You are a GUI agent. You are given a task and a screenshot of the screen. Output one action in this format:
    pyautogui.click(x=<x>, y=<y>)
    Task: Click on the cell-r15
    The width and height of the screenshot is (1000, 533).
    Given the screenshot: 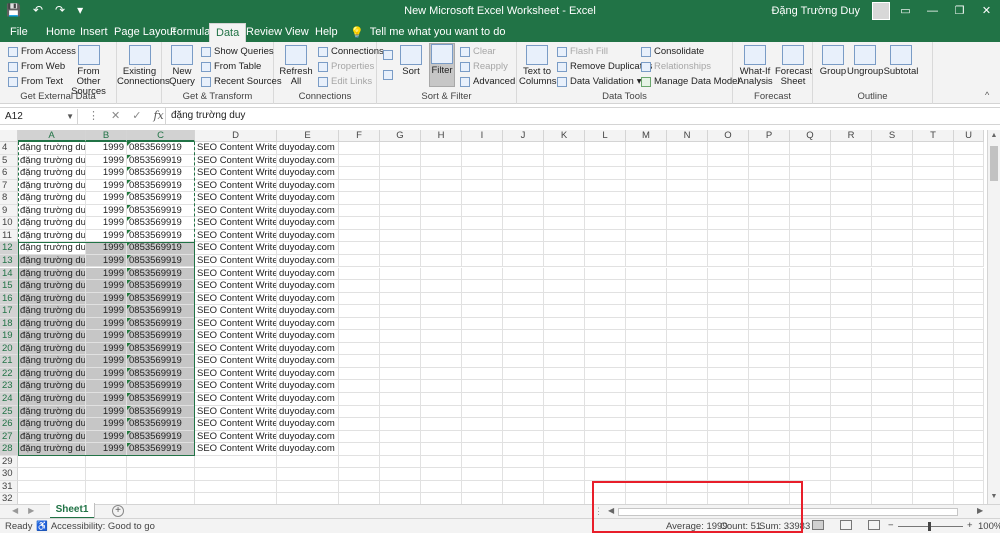 What is the action you would take?
    pyautogui.click(x=851, y=286)
    